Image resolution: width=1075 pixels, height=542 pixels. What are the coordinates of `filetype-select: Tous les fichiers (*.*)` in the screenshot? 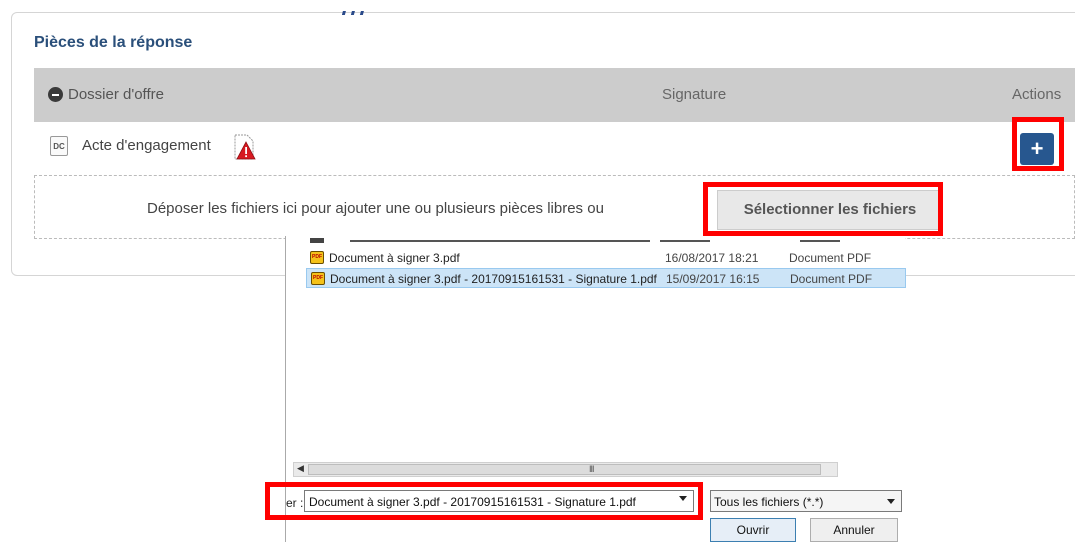 It's located at (806, 501).